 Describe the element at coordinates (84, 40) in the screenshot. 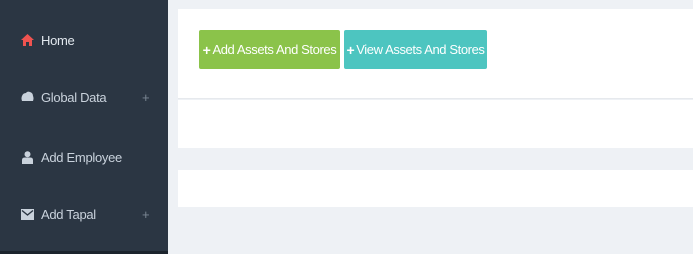

I see `sidebar-item-home: Home` at that location.